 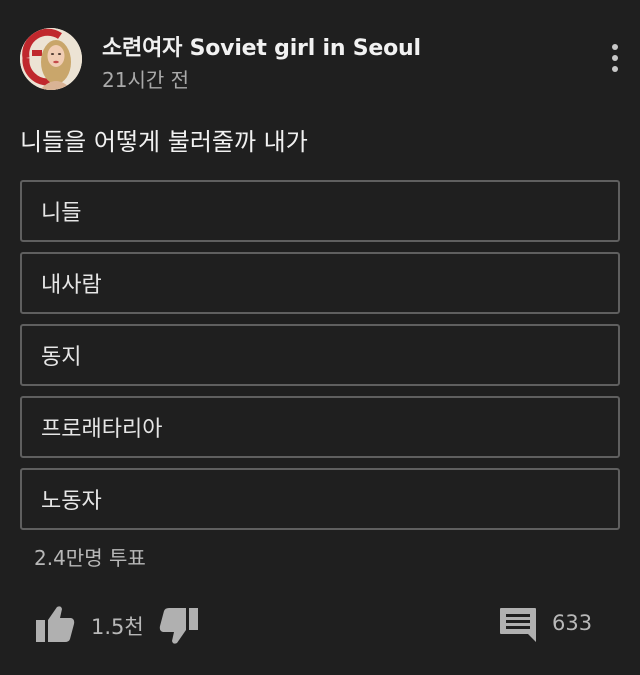 I want to click on comment-icon, so click(x=518, y=625).